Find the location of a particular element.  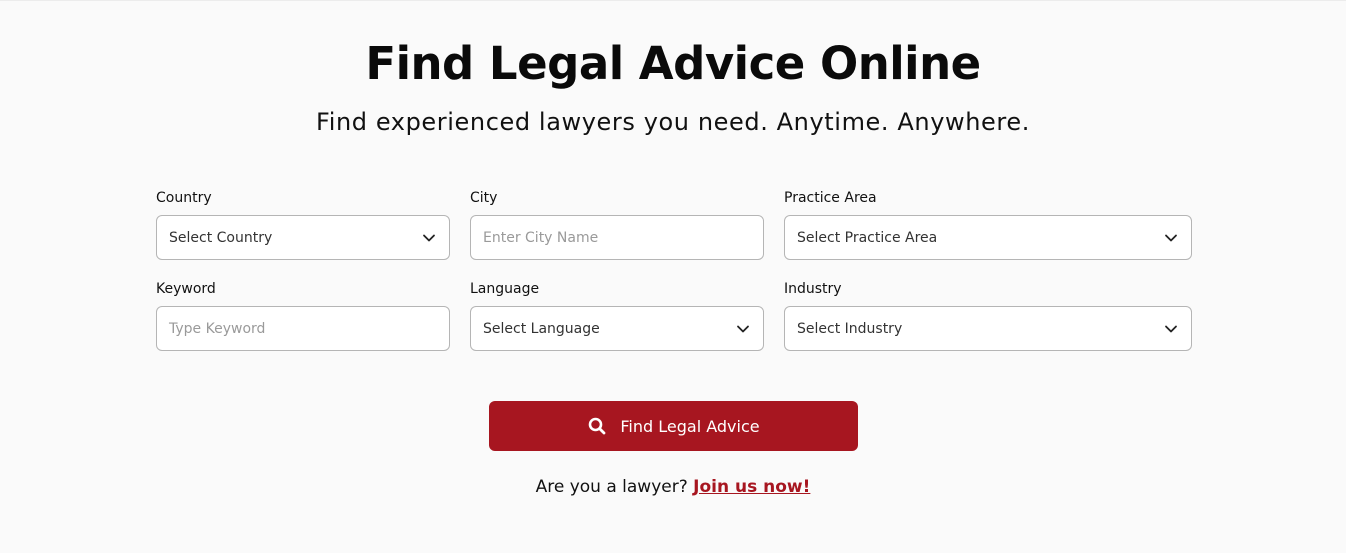

find-legal-advice-button: Find Legal Advice is located at coordinates (673, 426).